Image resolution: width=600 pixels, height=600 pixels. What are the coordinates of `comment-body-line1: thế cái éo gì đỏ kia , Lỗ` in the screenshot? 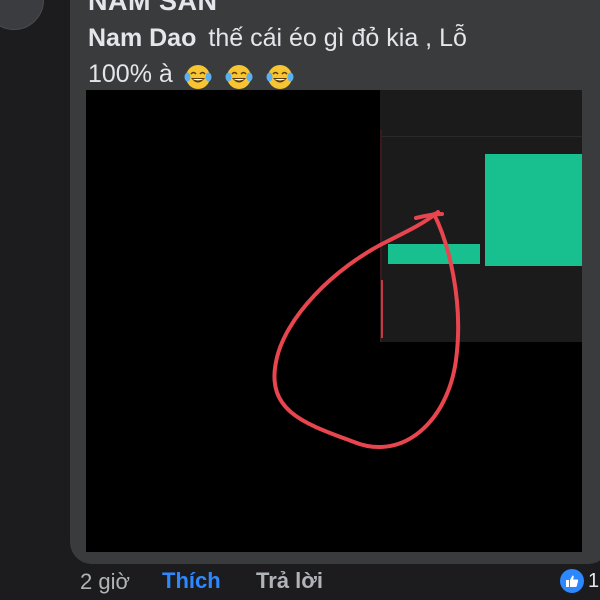 It's located at (337, 38).